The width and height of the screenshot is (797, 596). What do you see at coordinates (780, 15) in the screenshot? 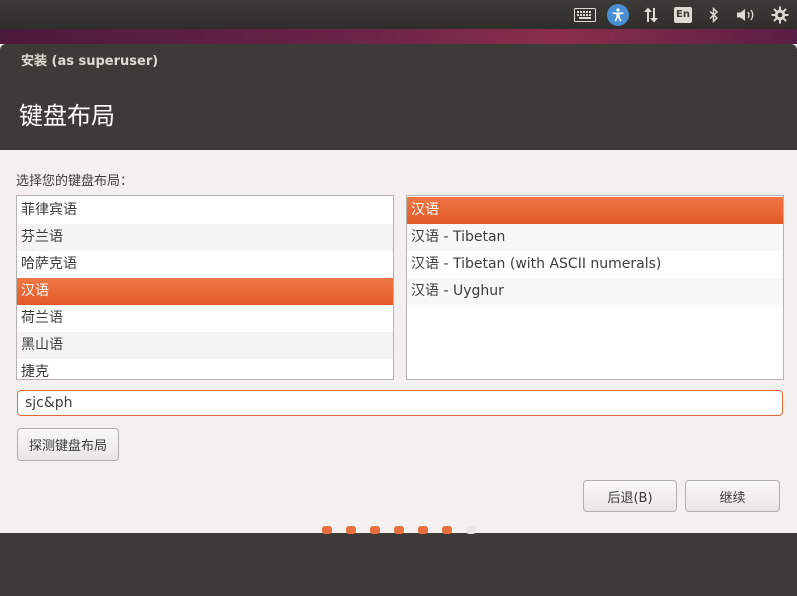
I see `settings-icon` at bounding box center [780, 15].